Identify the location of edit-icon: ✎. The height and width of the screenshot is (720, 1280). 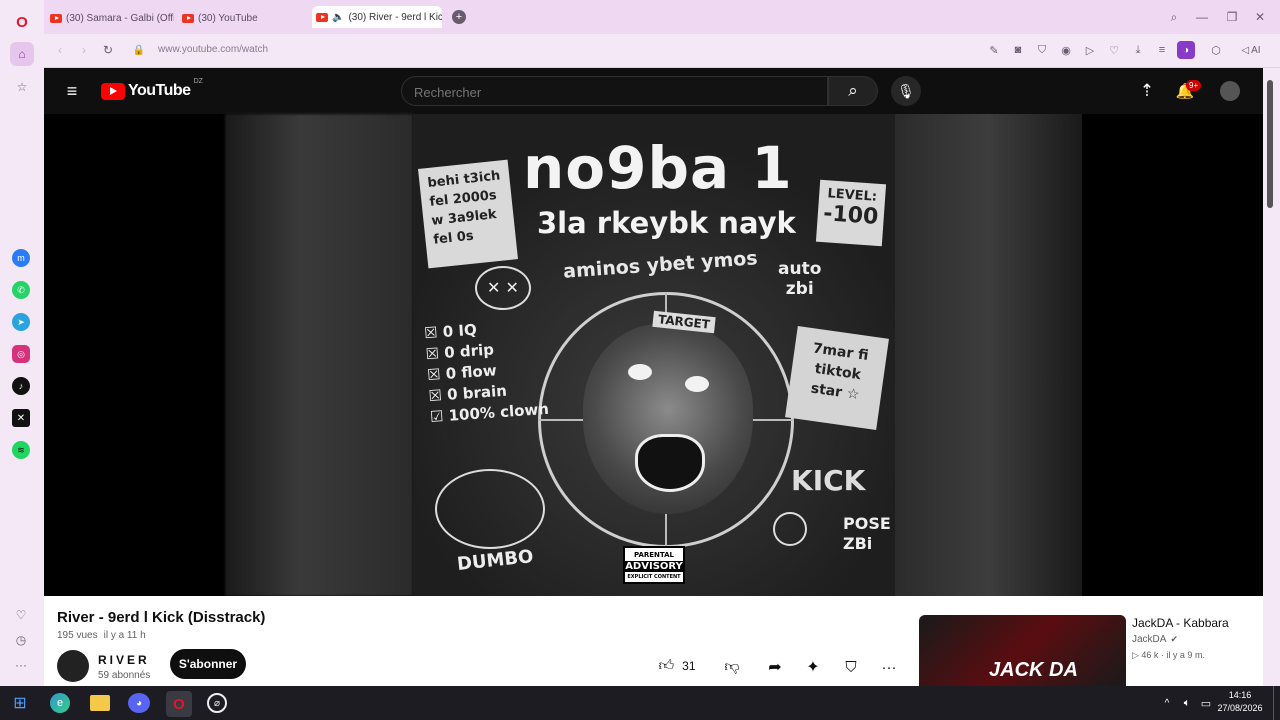
(994, 50).